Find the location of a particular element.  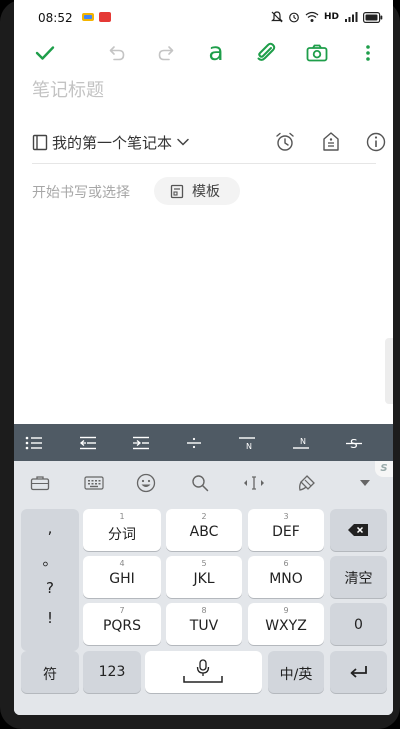

template-button: 模板 is located at coordinates (197, 191).